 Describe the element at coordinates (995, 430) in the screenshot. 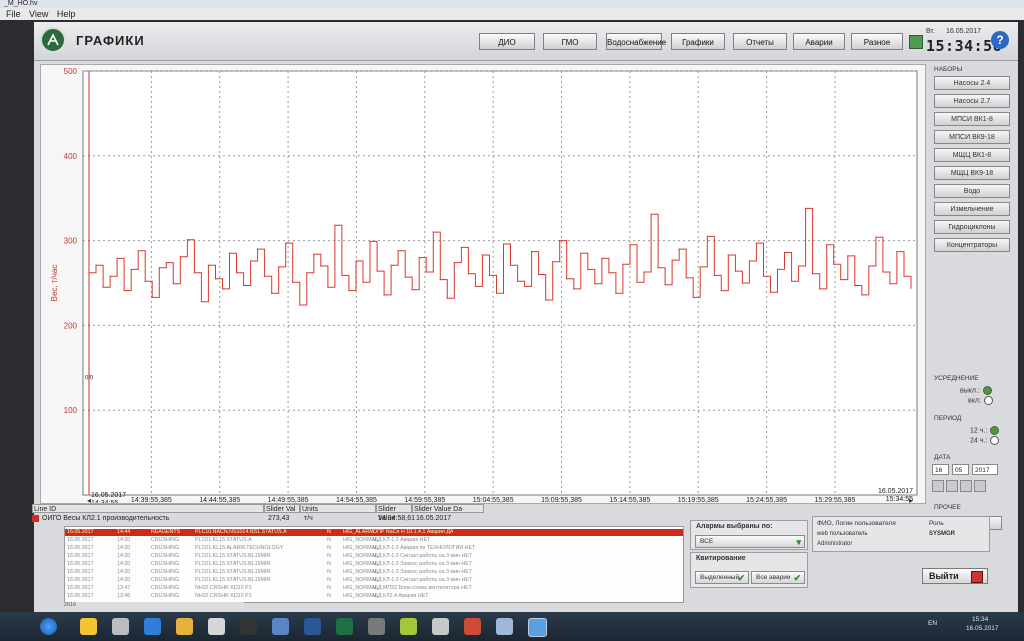

I see `period-12-radio` at that location.